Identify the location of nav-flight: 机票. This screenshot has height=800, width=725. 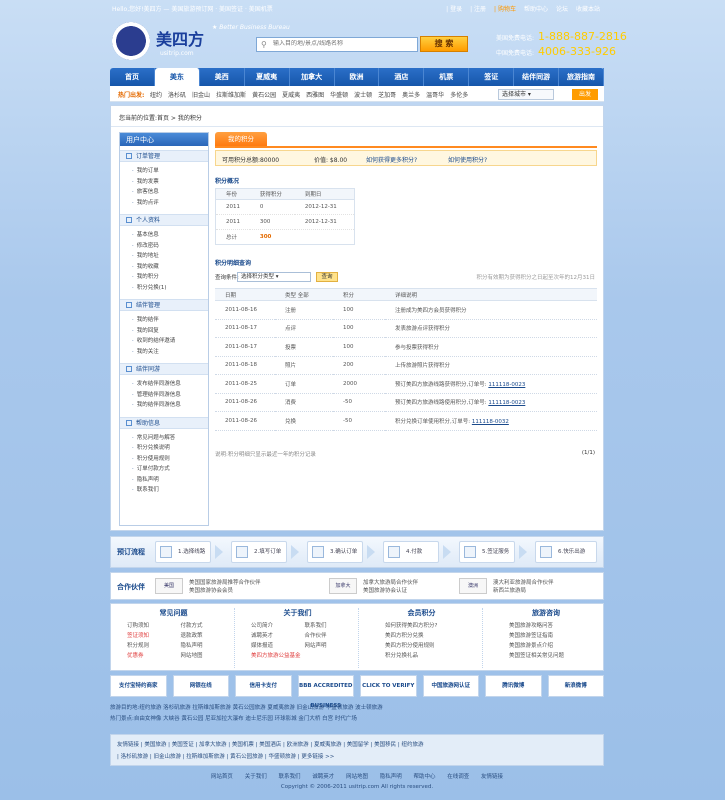
(447, 77).